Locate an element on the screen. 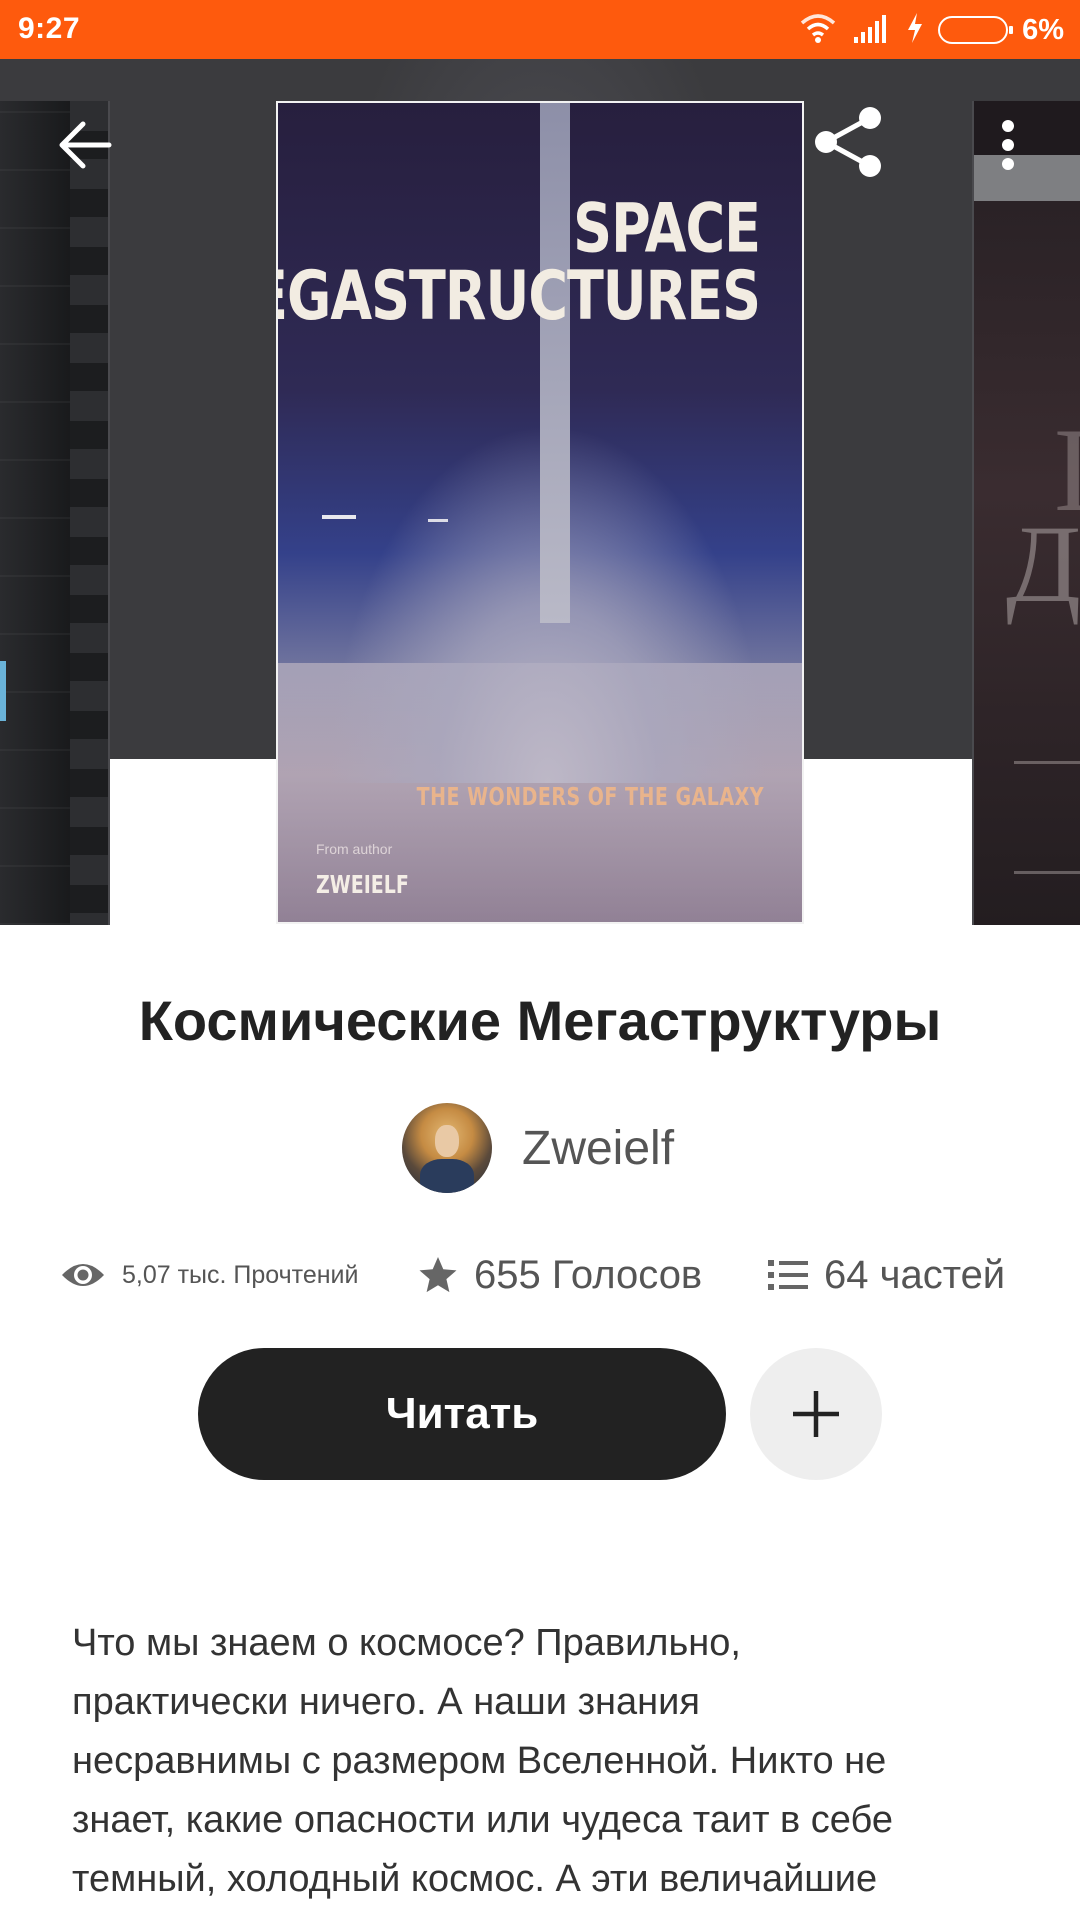 The height and width of the screenshot is (1920, 1080). star-icon is located at coordinates (438, 1275).